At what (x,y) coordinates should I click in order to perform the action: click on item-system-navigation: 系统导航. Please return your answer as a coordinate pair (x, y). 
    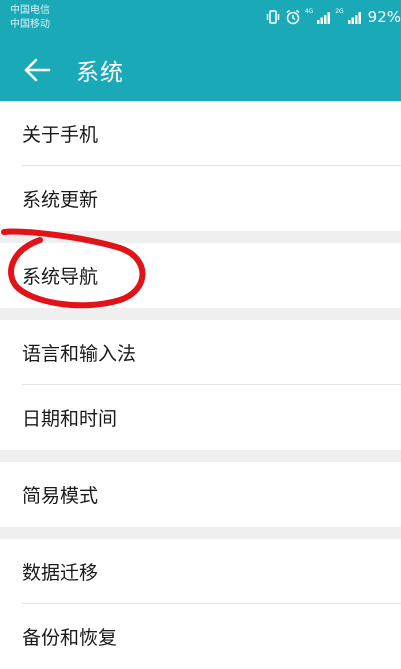
    Looking at the image, I should click on (200, 275).